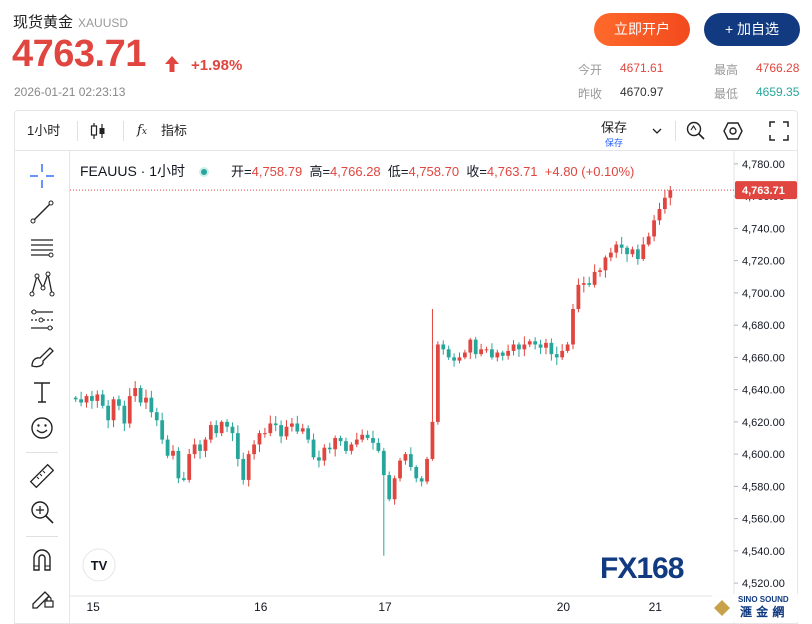  What do you see at coordinates (142, 131) in the screenshot?
I see `function-icon: fx` at bounding box center [142, 131].